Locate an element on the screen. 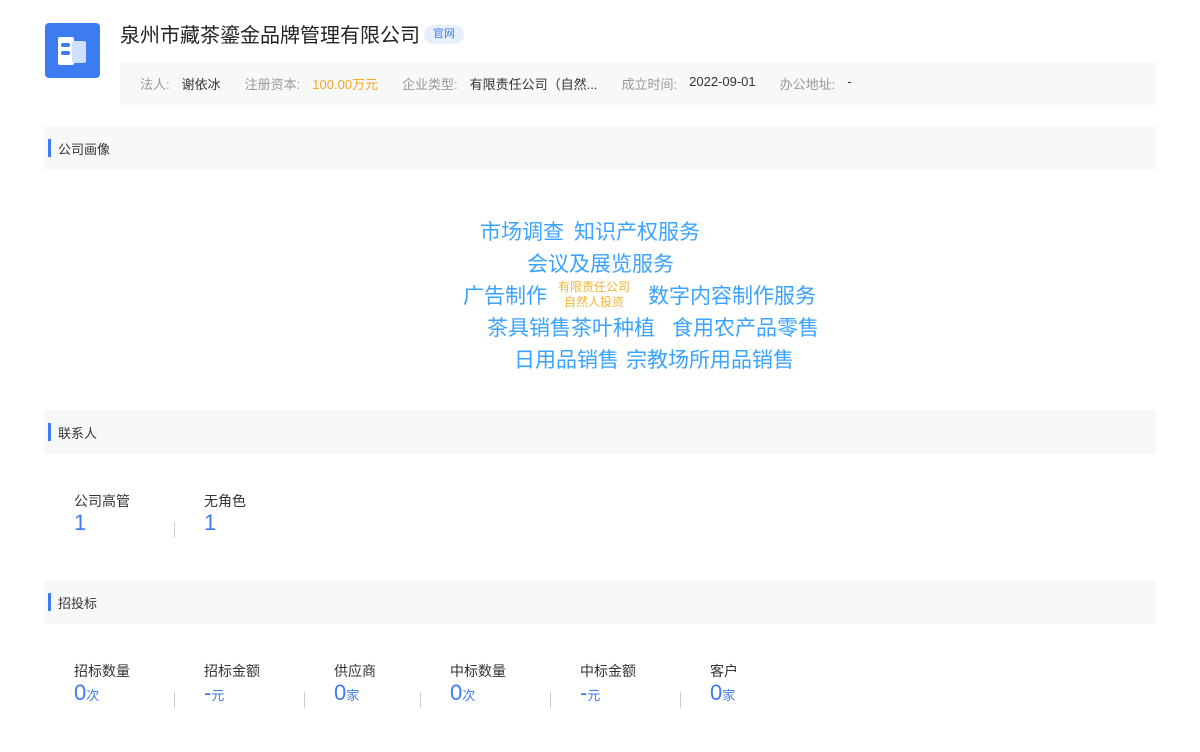 This screenshot has height=752, width=1200. stat-label: 公司高管 is located at coordinates (102, 501).